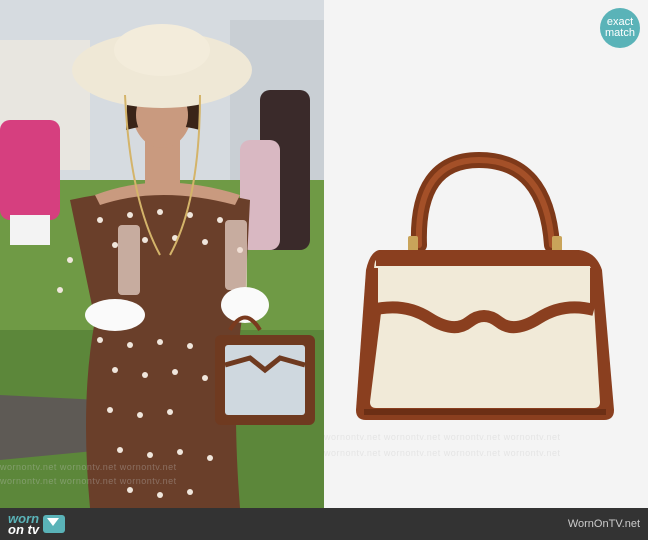 The width and height of the screenshot is (648, 540). Describe the element at coordinates (24, 529) in the screenshot. I see `logo-on-text: on tv` at that location.